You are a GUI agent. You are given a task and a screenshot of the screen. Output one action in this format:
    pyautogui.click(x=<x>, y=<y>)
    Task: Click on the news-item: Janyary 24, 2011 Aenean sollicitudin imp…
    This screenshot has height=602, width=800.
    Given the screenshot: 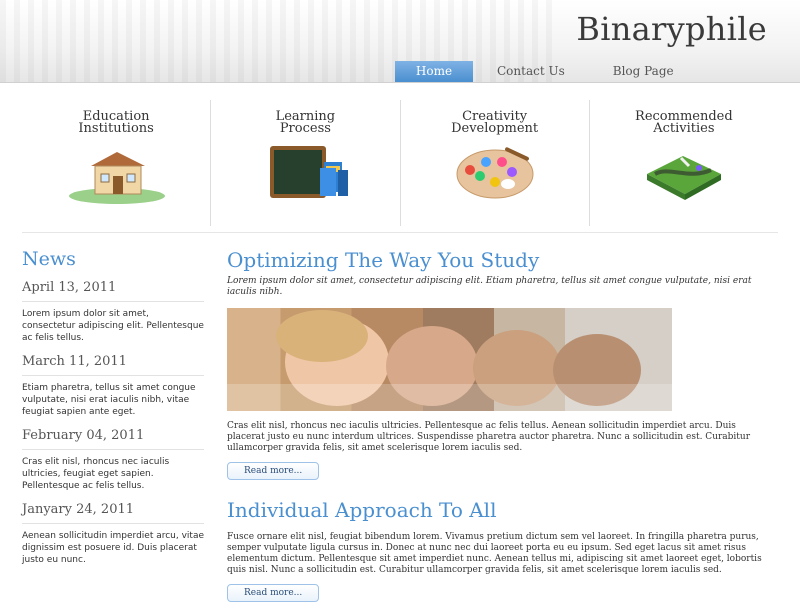 What is the action you would take?
    pyautogui.click(x=113, y=534)
    